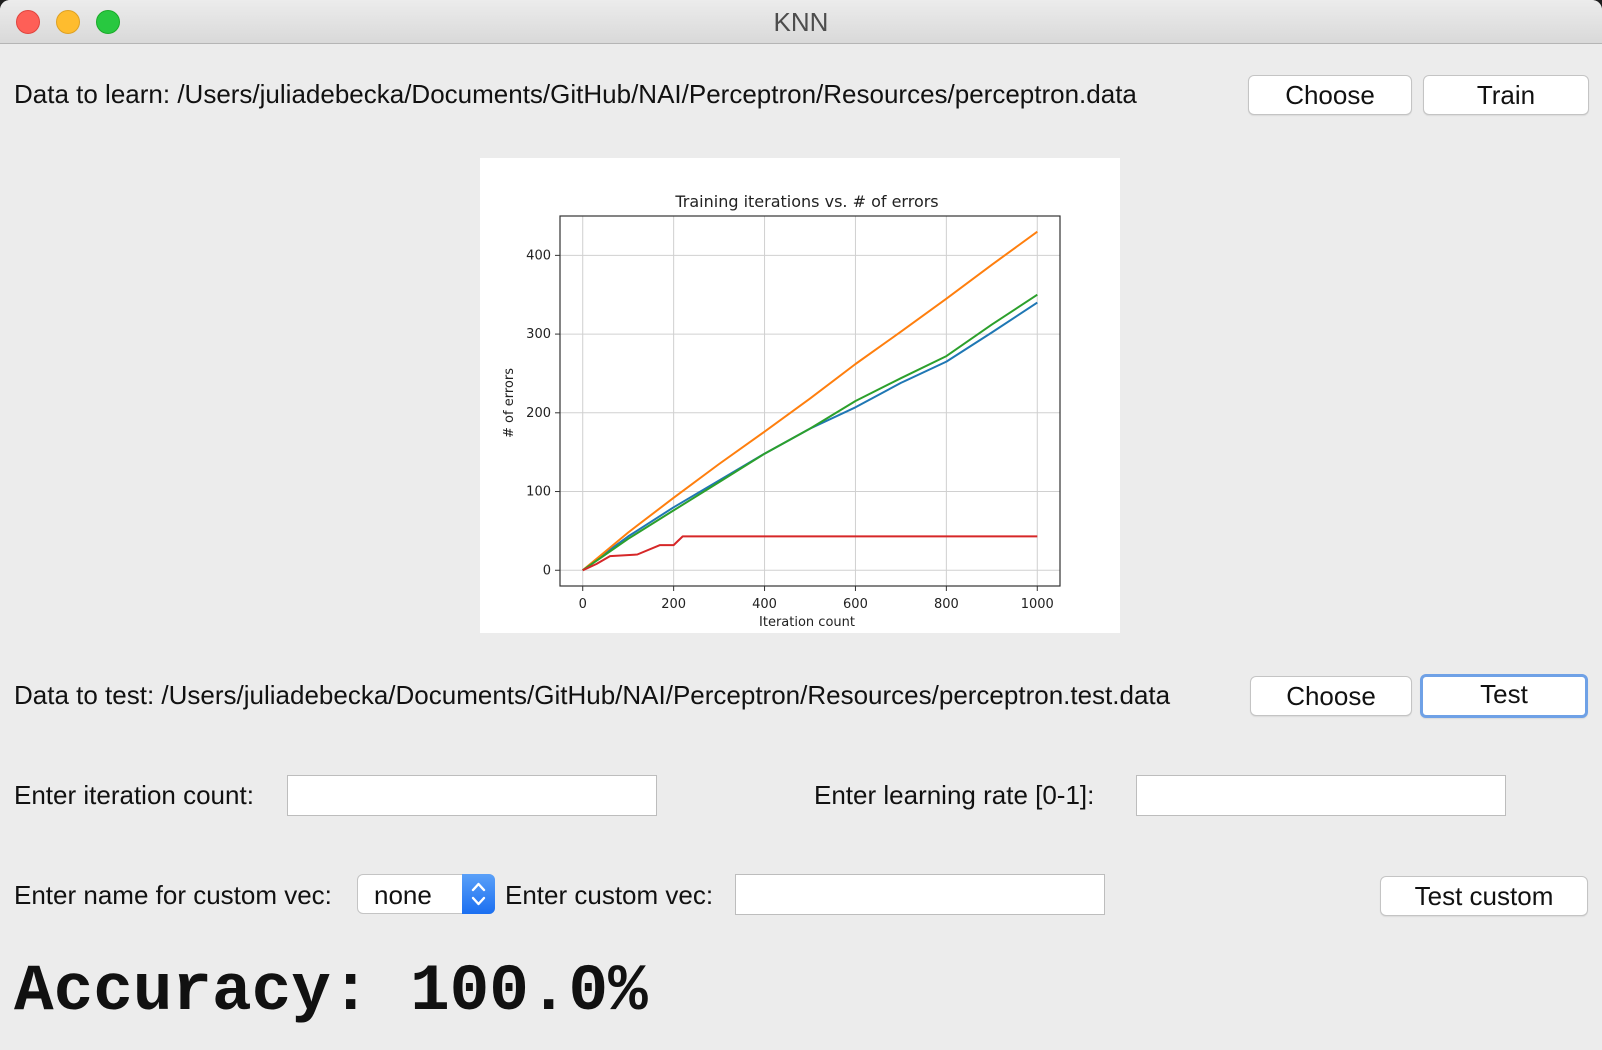  Describe the element at coordinates (403, 895) in the screenshot. I see `custom-vec-name-selected: none` at that location.